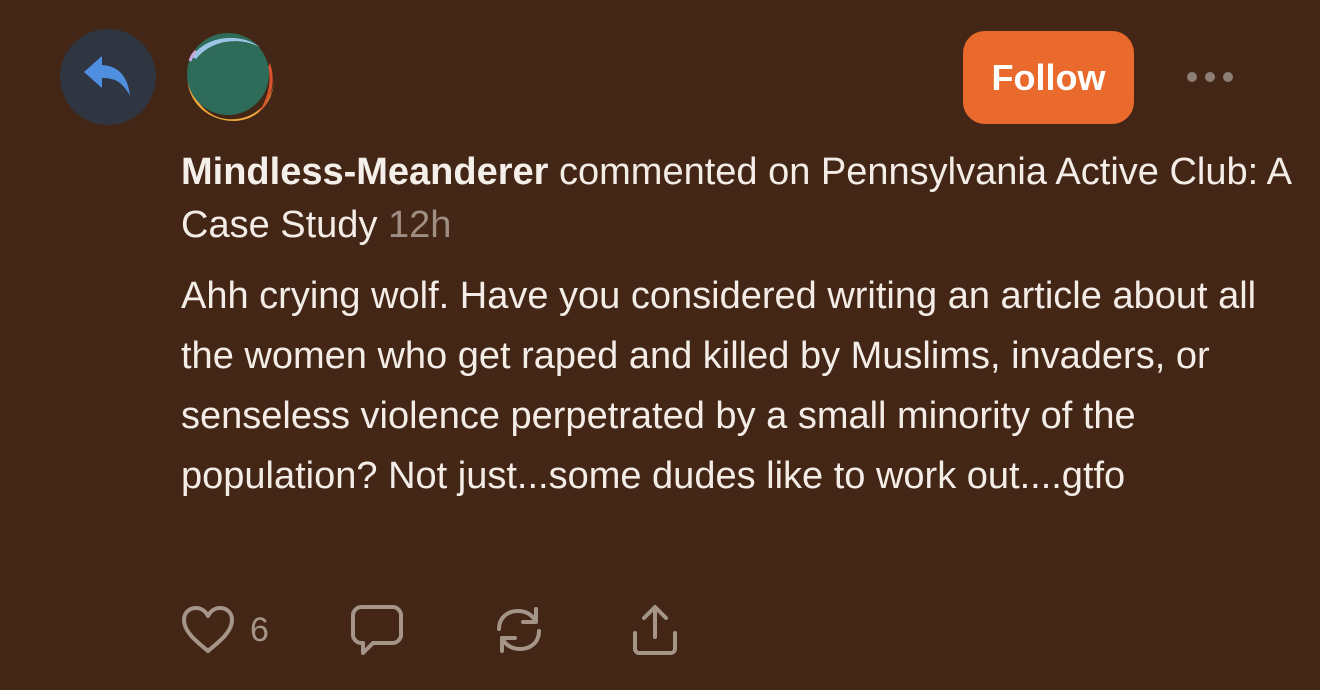 The width and height of the screenshot is (1320, 690). I want to click on comment-bubble-icon, so click(376, 630).